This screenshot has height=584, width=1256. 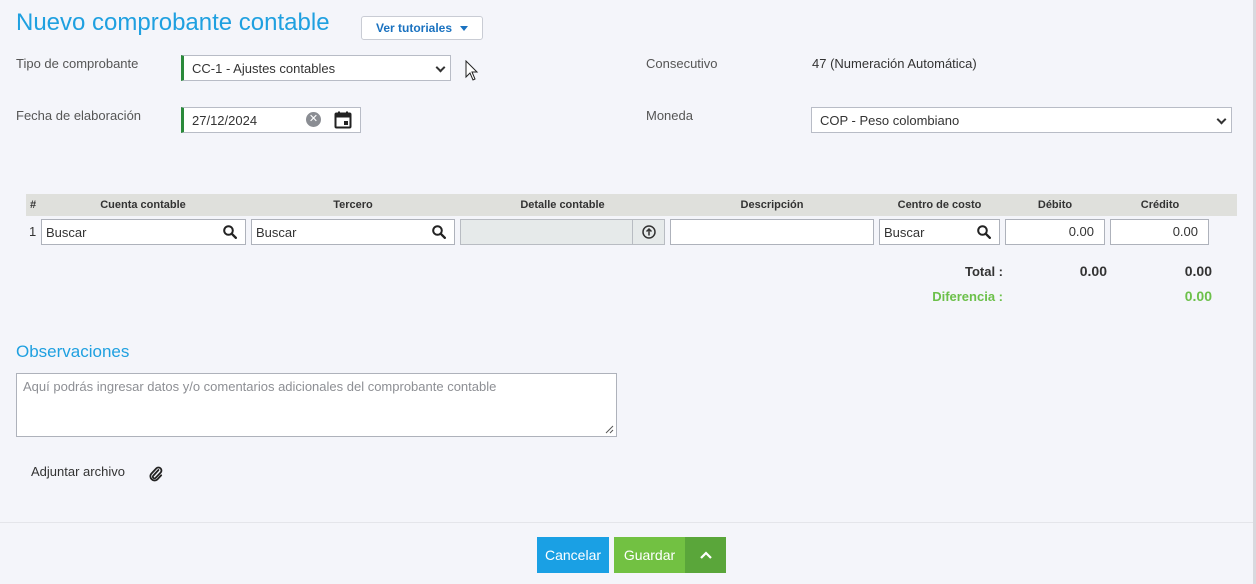 I want to click on cancel-button: Cancelar, so click(x=573, y=555).